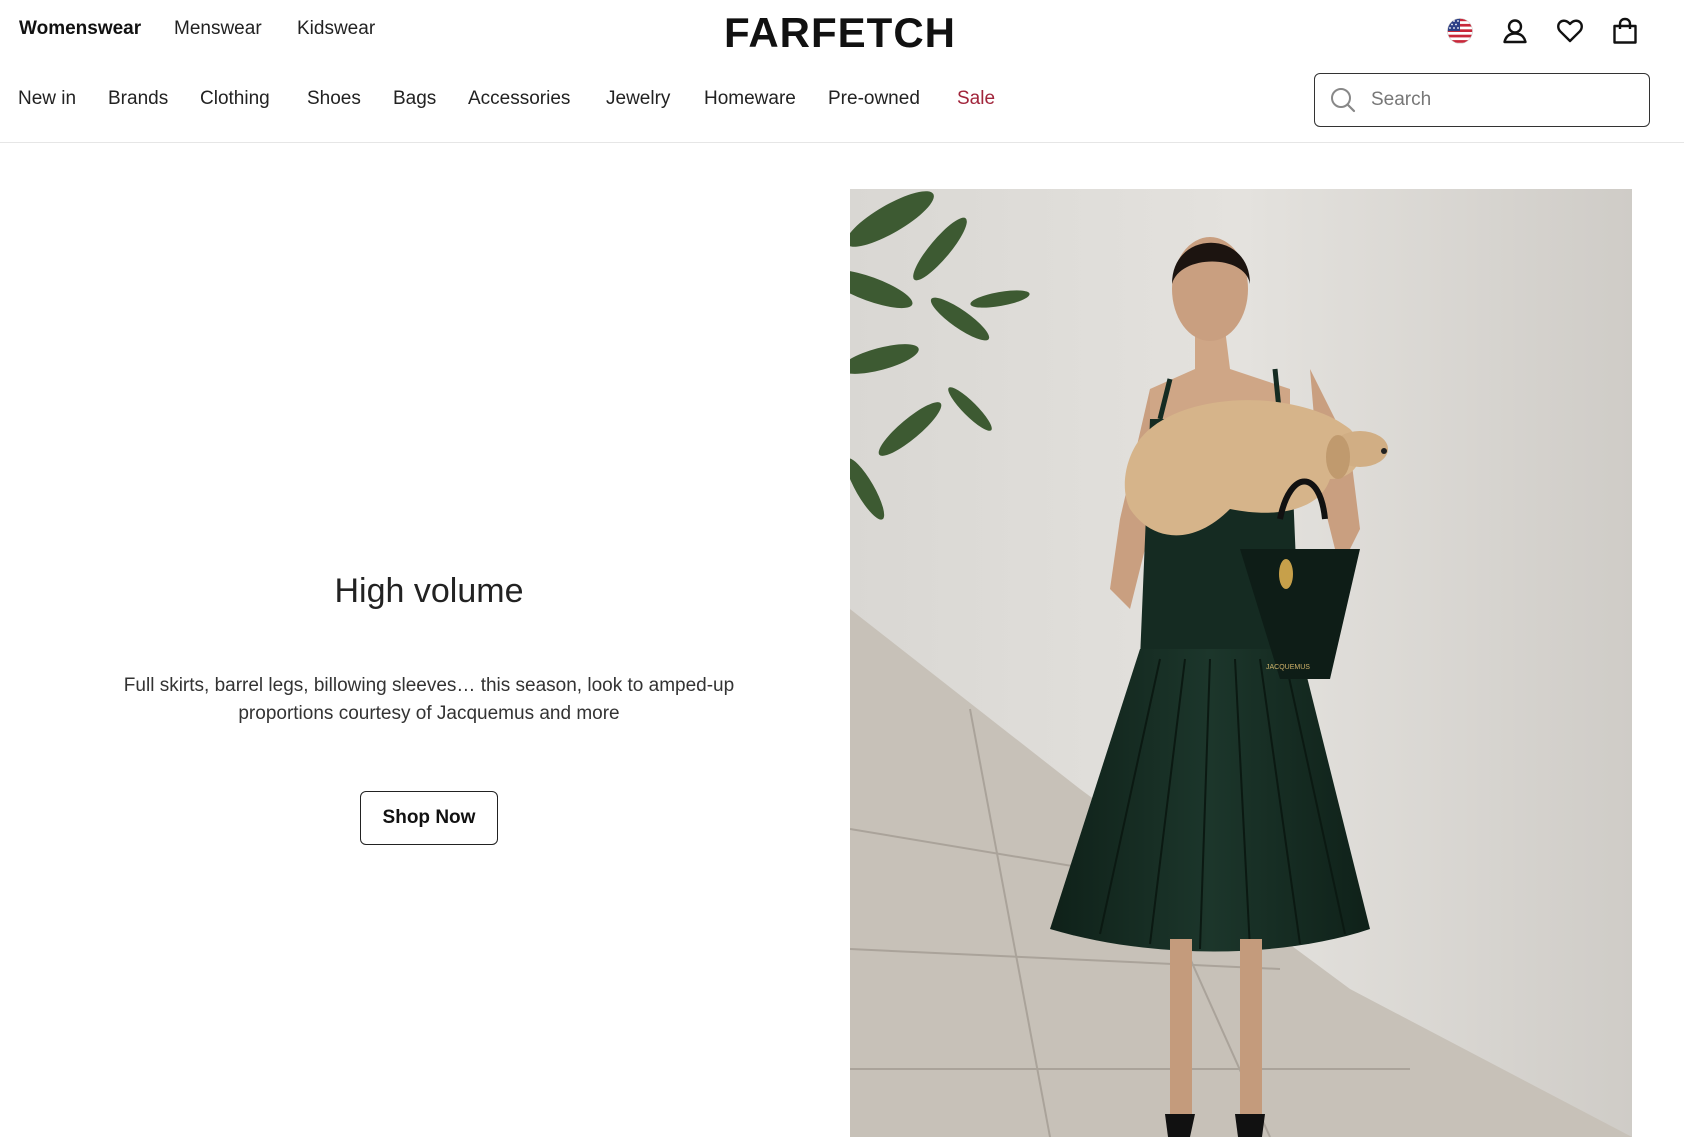 The height and width of the screenshot is (1137, 1684). Describe the element at coordinates (1460, 31) in the screenshot. I see `us-flag-icon` at that location.